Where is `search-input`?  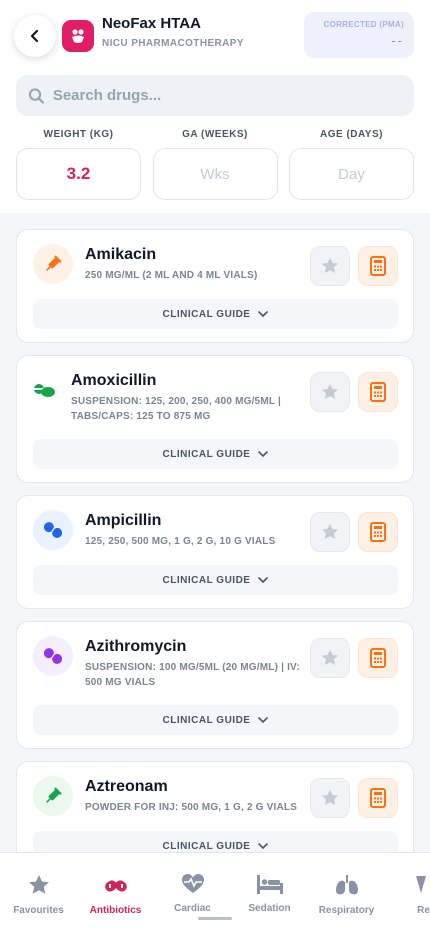 search-input is located at coordinates (227, 95).